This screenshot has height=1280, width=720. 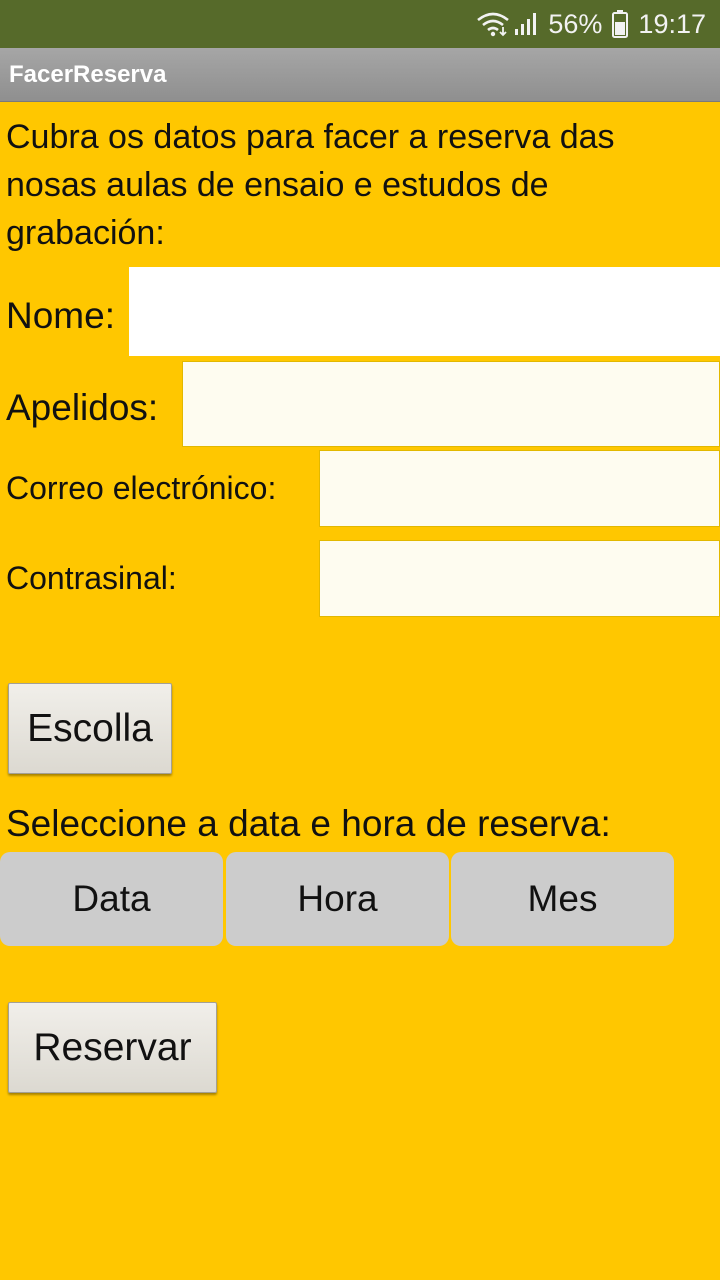 I want to click on signal-icon, so click(x=526, y=24).